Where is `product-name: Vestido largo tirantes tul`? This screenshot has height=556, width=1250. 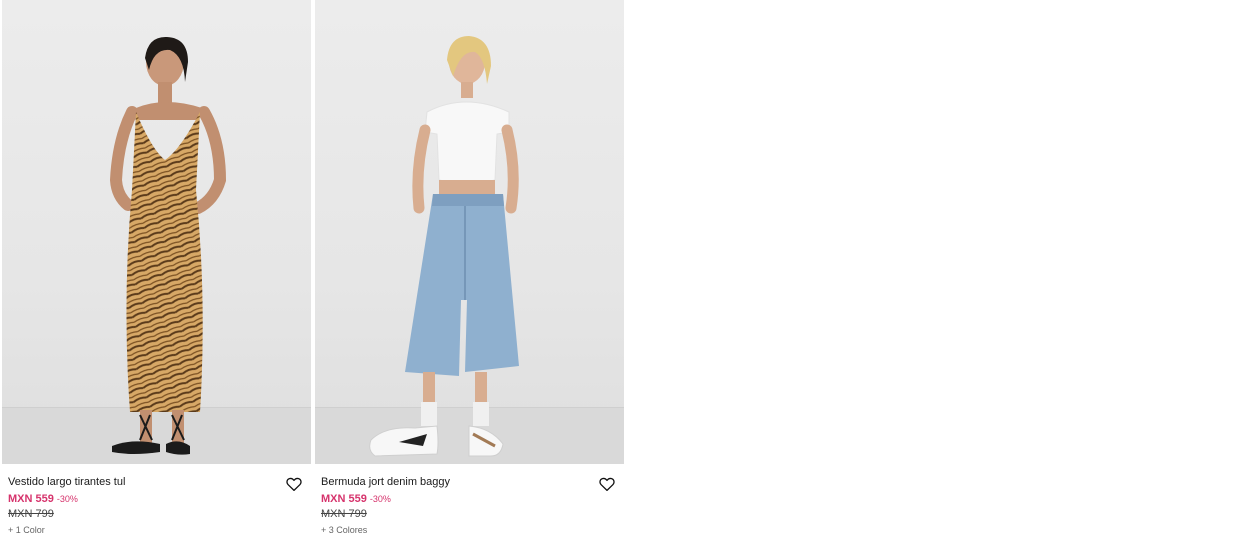 product-name: Vestido largo tirantes tul is located at coordinates (156, 482).